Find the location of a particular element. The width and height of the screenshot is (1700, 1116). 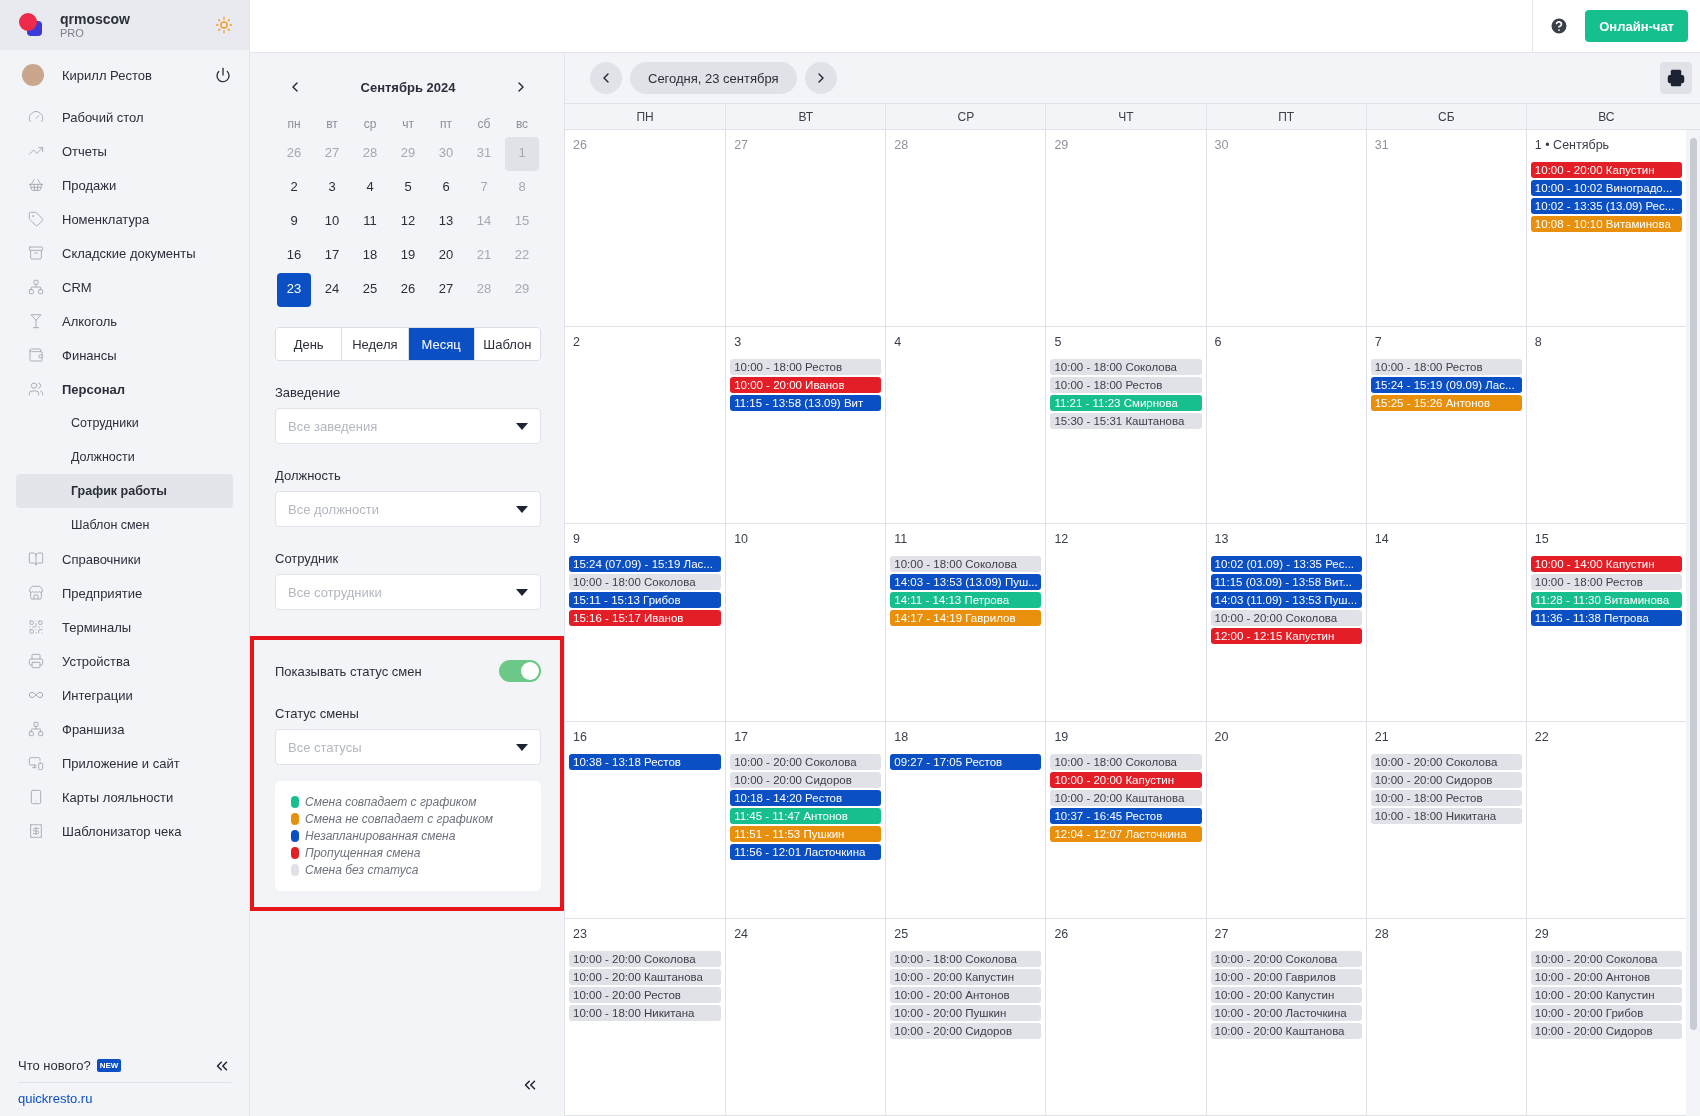

day-cell: 25 10:00 - 18:00 Соколова 10:00 - 20:00 Капустин 10:00 - 20:00 Антонов 10:00 - 20:00 Пушкин 10:00 - 20:00 Сидоров is located at coordinates (965, 1017).